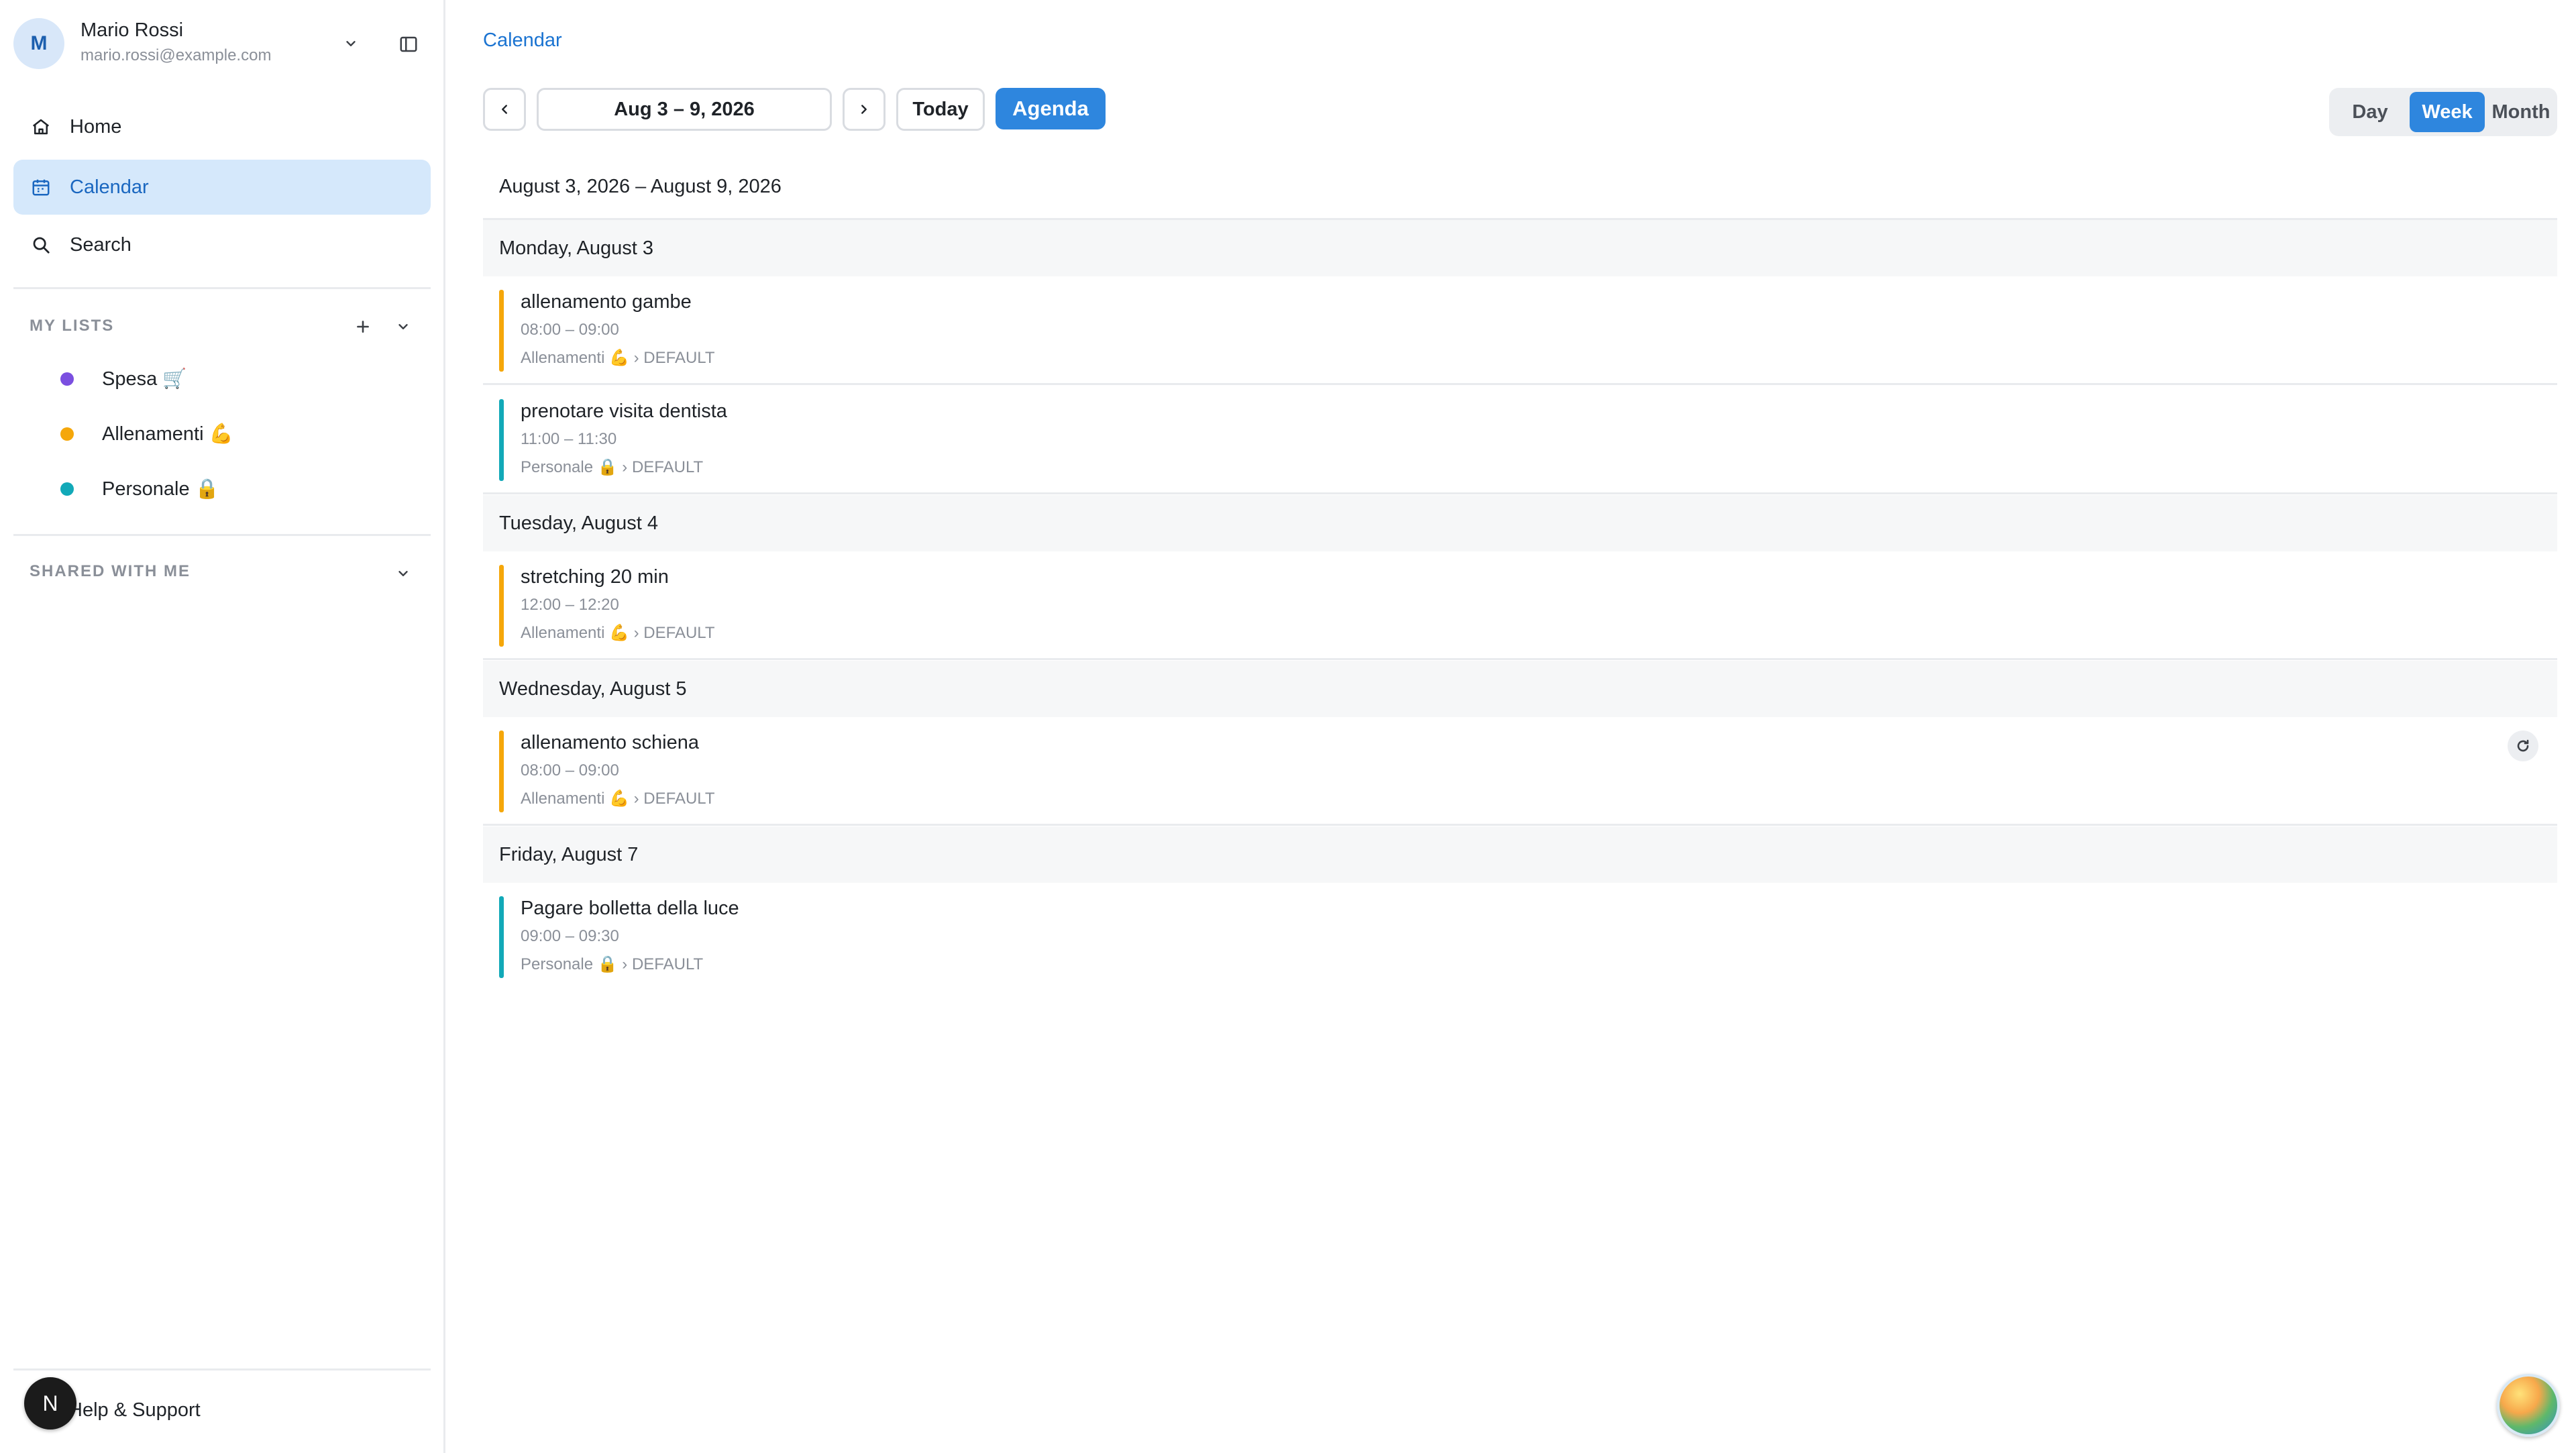 This screenshot has height=1453, width=2576. I want to click on breadcrumb: Calendar, so click(522, 41).